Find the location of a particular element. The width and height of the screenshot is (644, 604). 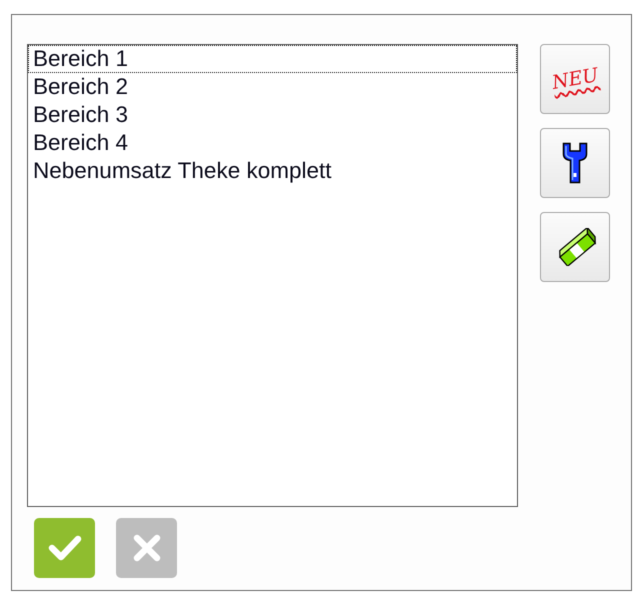

list-item: Bereich 1 is located at coordinates (272, 59).